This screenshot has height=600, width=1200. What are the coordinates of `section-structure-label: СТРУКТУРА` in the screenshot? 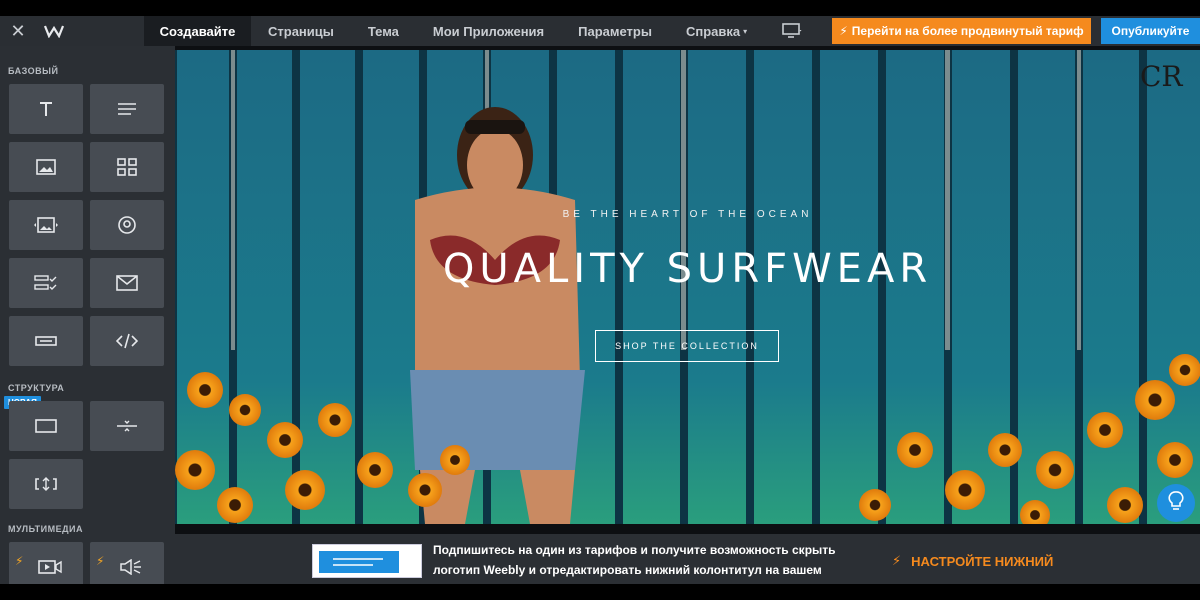 It's located at (36, 388).